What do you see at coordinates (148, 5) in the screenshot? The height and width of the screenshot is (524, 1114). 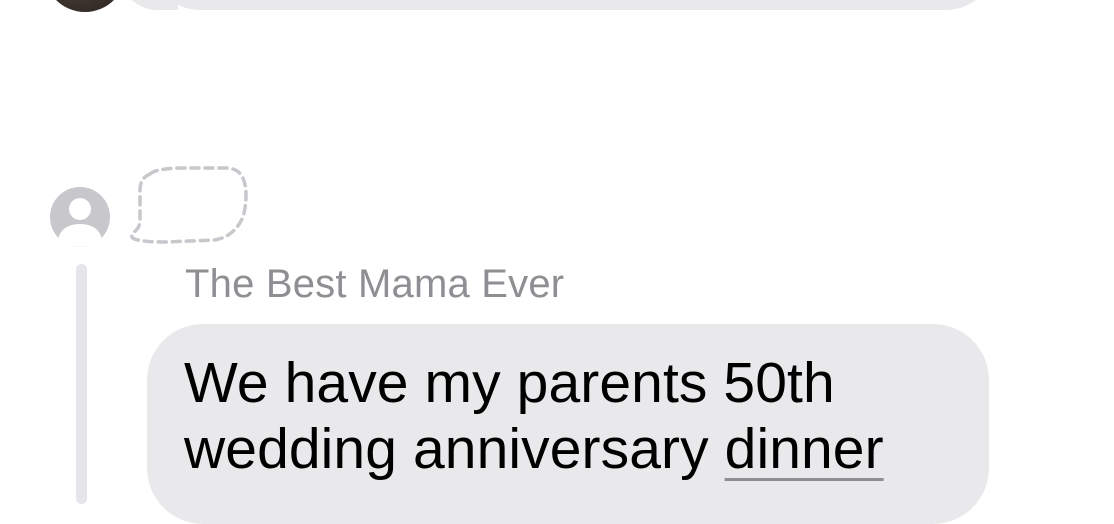 I see `previous-message-tail` at bounding box center [148, 5].